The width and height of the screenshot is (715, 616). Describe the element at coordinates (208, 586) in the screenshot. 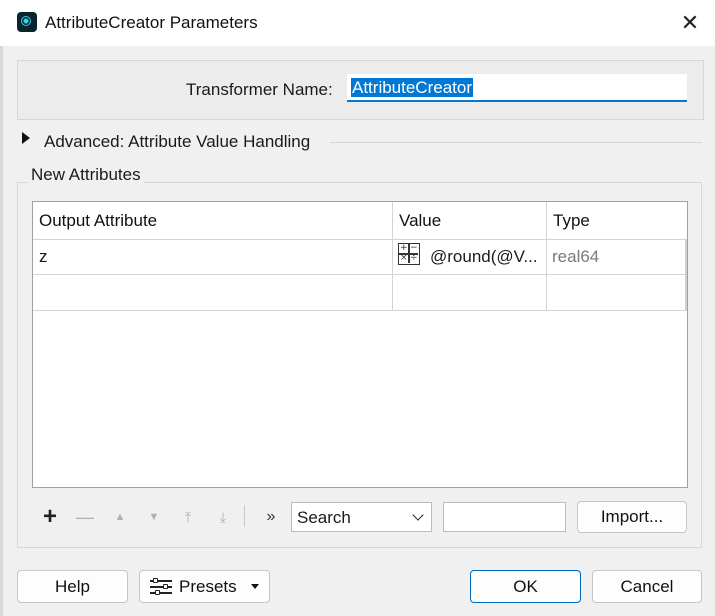

I see `presets-label: Presets` at that location.